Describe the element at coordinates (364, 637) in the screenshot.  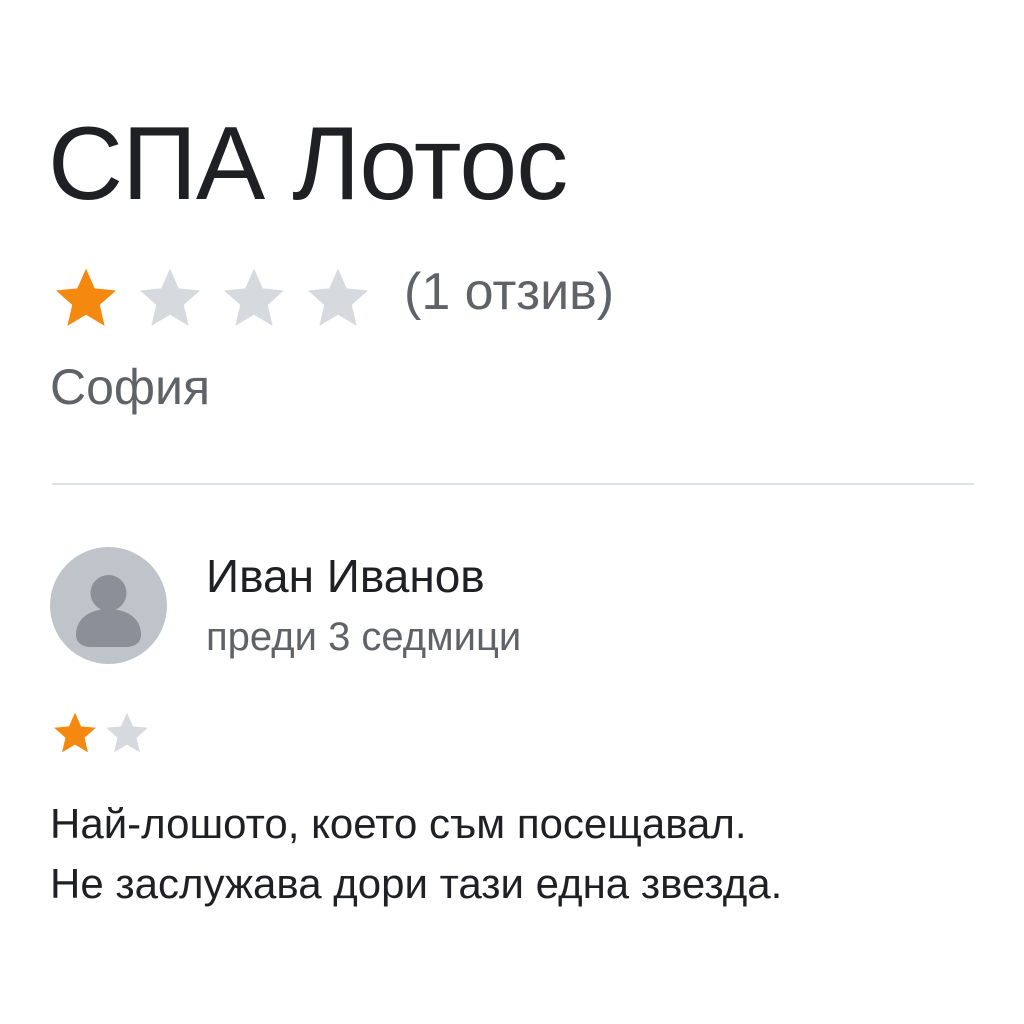
I see `review-time: преди 3 седмици` at that location.